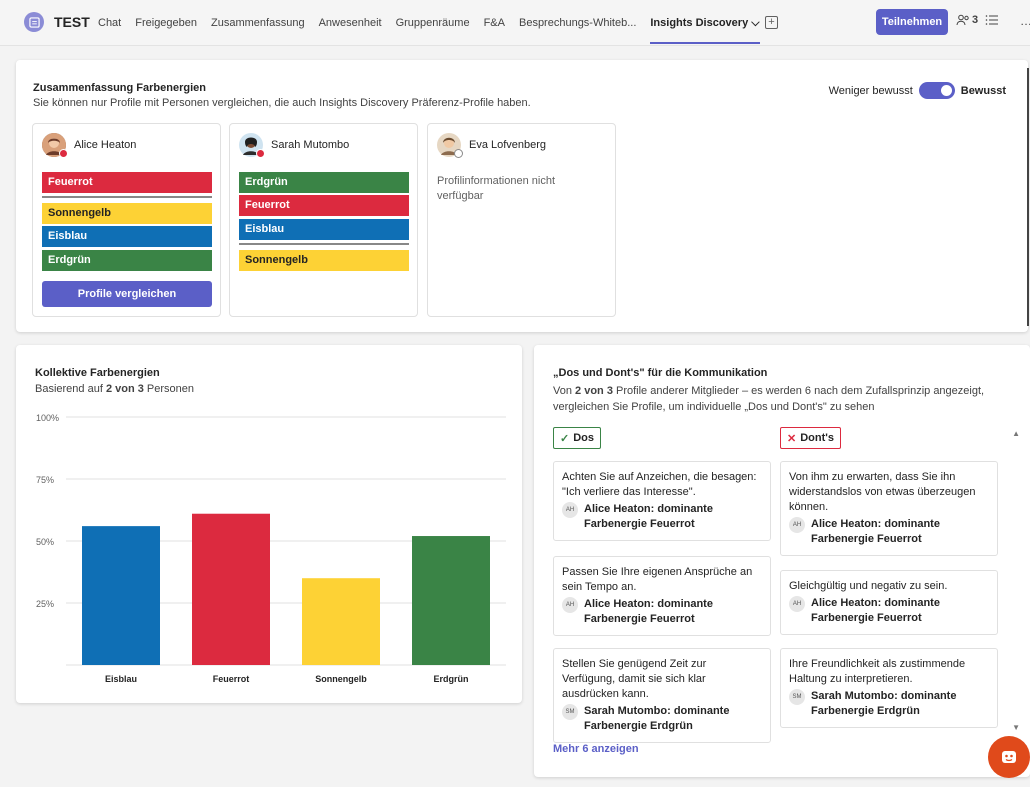  I want to click on person-name: Eva Lofvenberg, so click(508, 145).